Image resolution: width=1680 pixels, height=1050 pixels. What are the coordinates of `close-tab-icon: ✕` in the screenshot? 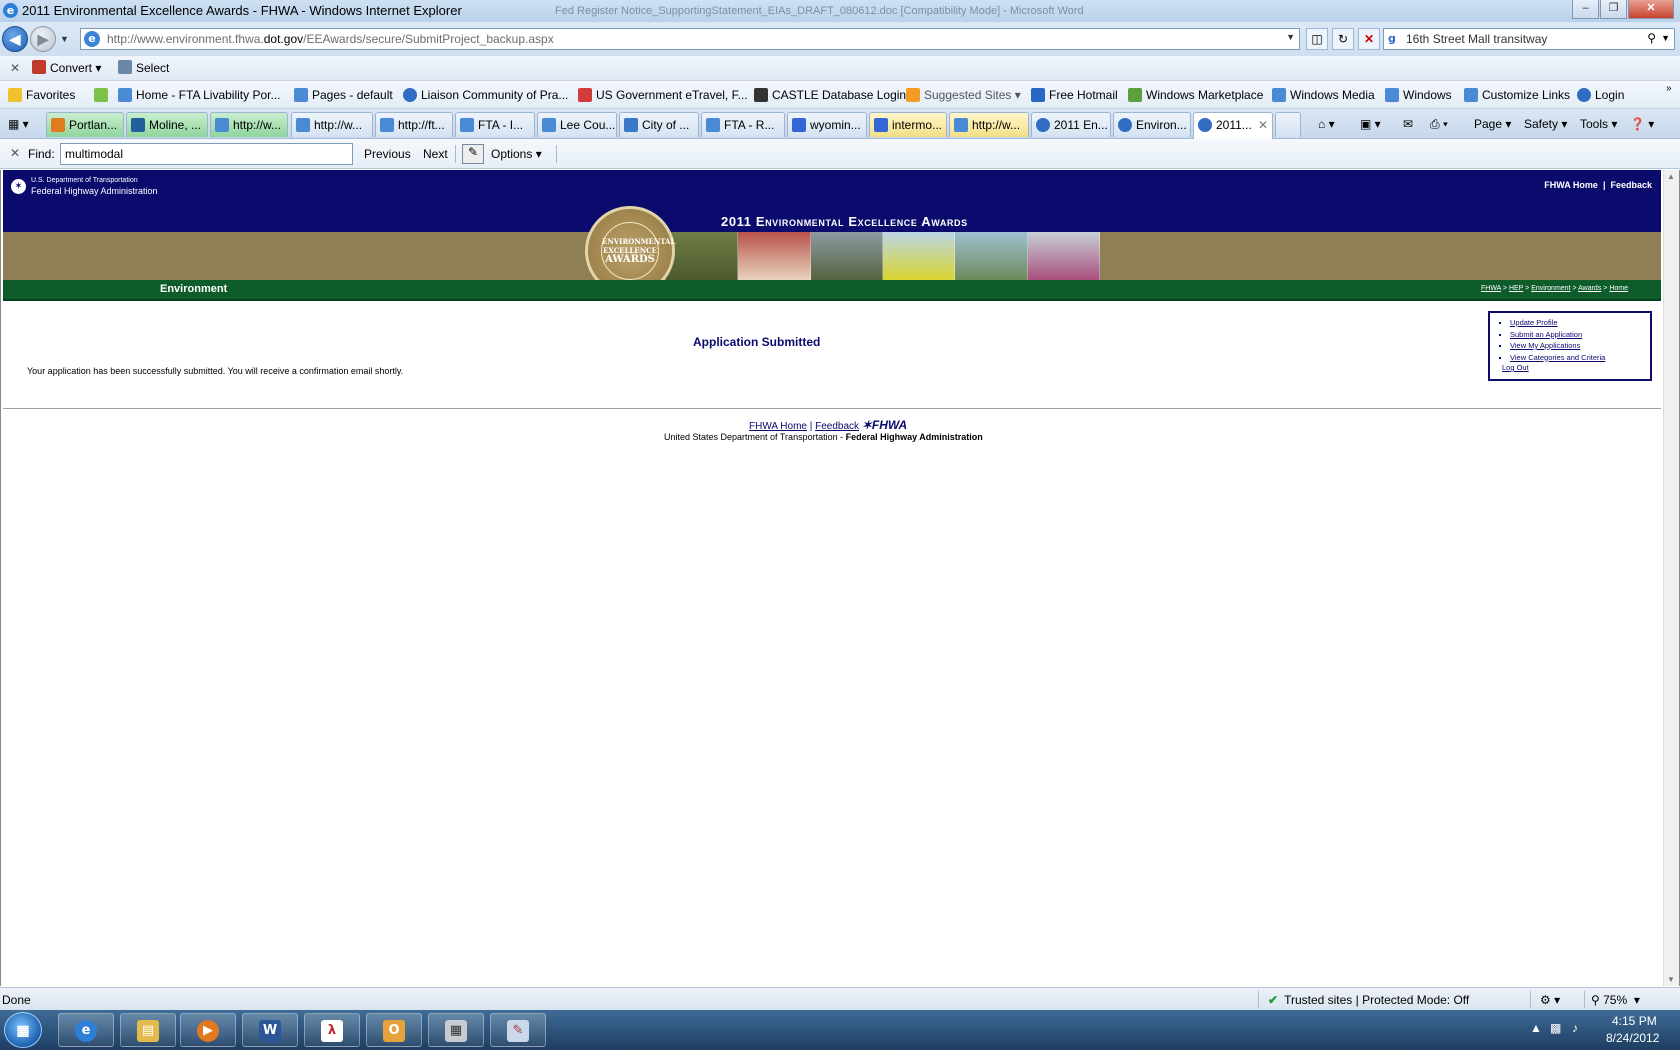 It's located at (1263, 125).